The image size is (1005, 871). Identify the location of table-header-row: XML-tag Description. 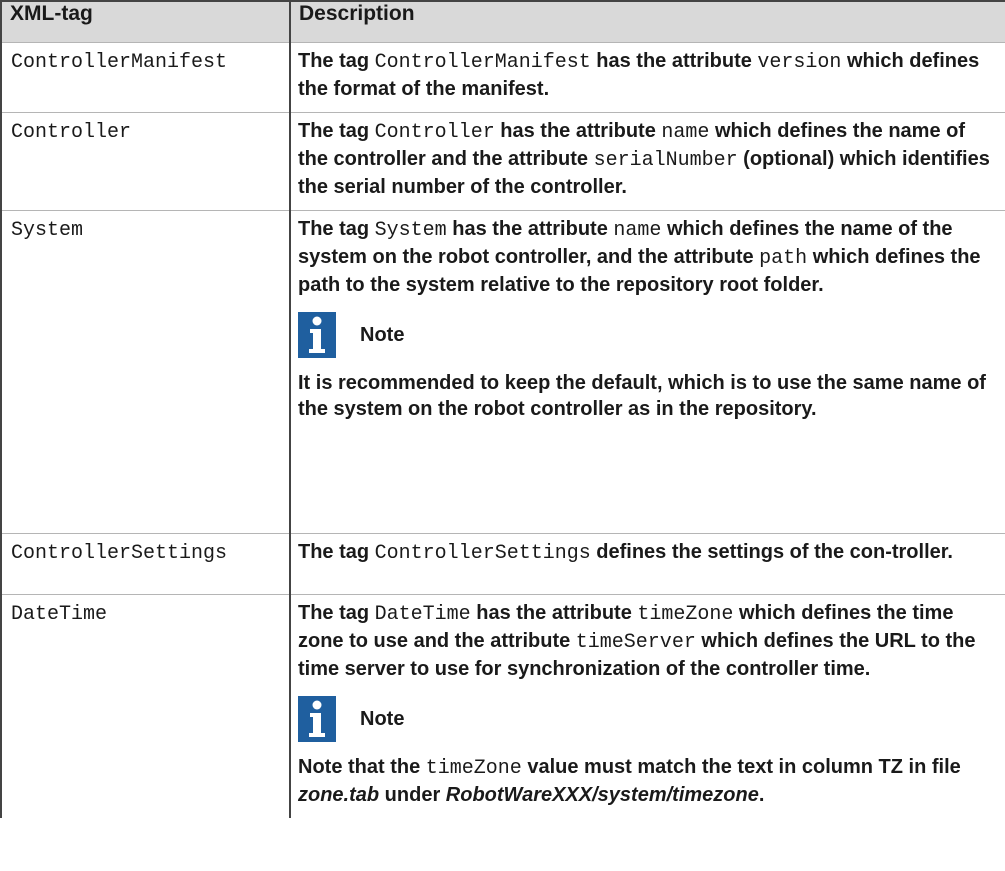
(502, 21).